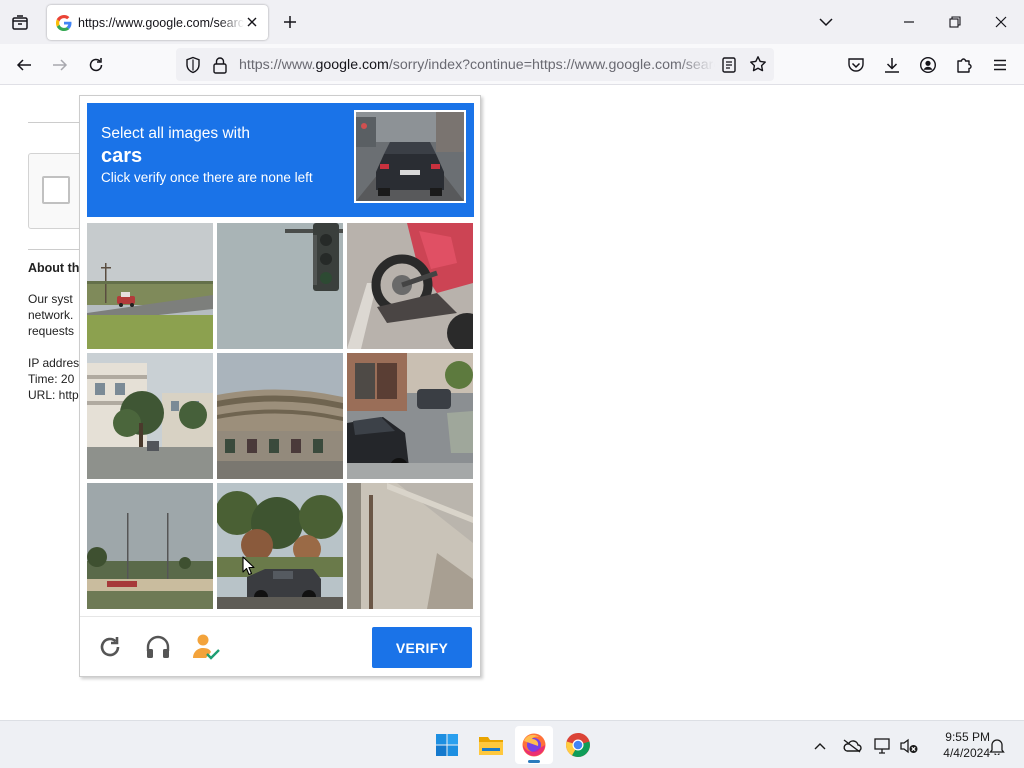 The height and width of the screenshot is (768, 1024). What do you see at coordinates (820, 746) in the screenshot?
I see `chevron-up-icon` at bounding box center [820, 746].